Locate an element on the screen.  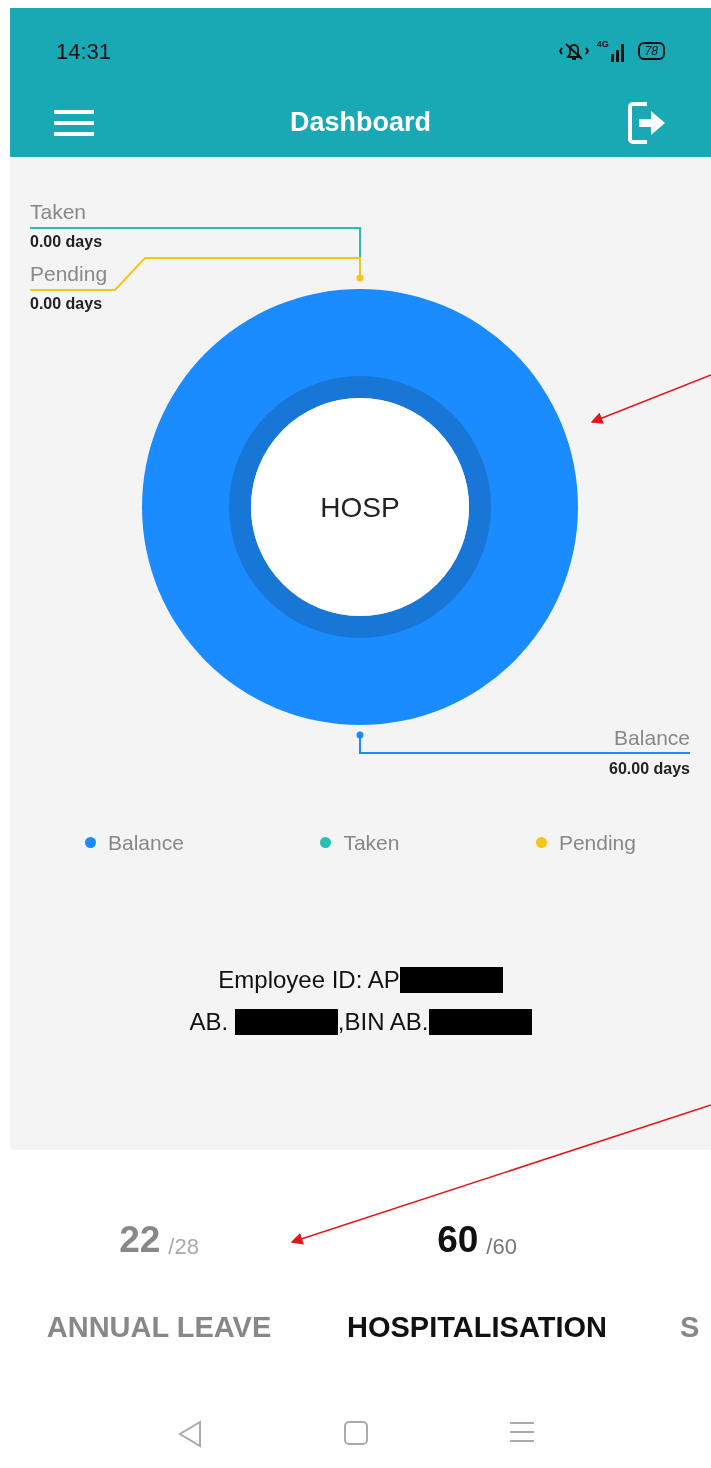
callout-label: Balance is located at coordinates (652, 737).